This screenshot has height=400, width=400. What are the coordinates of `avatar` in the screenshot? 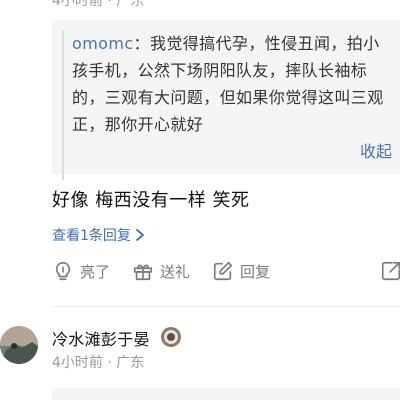 It's located at (19, 345).